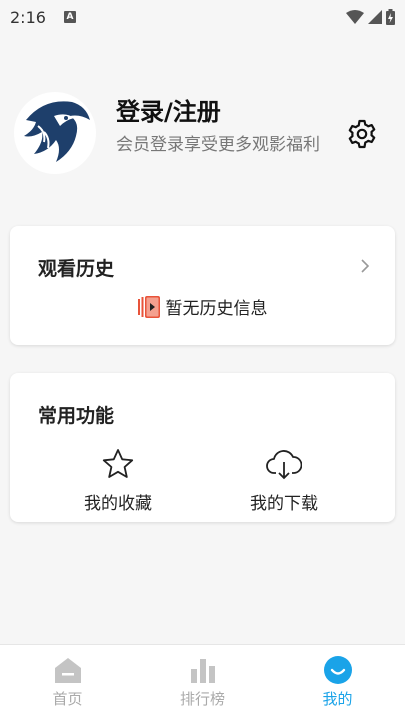 This screenshot has width=405, height=720. I want to click on downloads-button: 我的下载, so click(284, 480).